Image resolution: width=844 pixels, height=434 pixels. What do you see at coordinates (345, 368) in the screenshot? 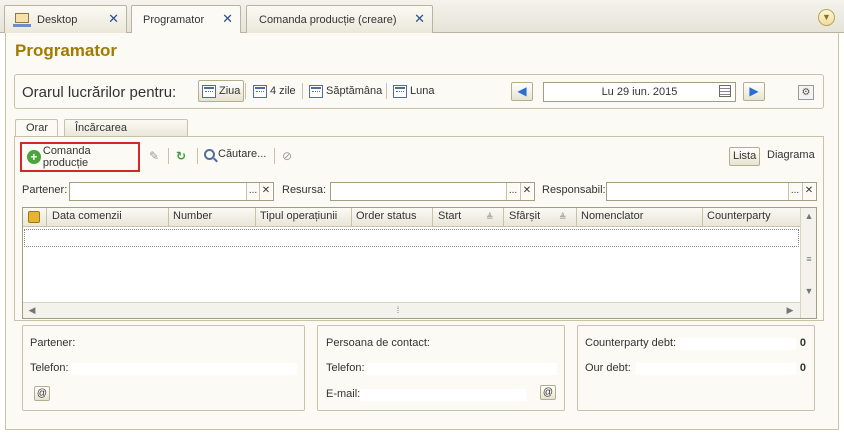
I see `contact-phone-label: Telefon:` at bounding box center [345, 368].